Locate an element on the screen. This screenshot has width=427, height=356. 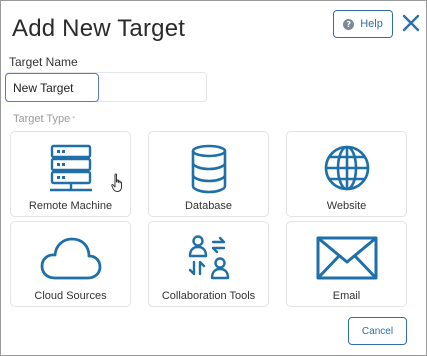
target-name-input is located at coordinates (52, 87).